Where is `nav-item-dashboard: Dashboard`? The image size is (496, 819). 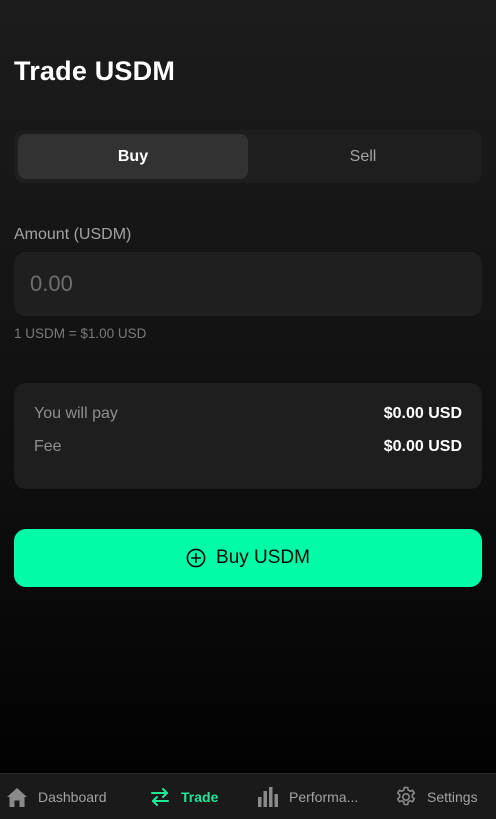
nav-item-dashboard: Dashboard is located at coordinates (56, 796).